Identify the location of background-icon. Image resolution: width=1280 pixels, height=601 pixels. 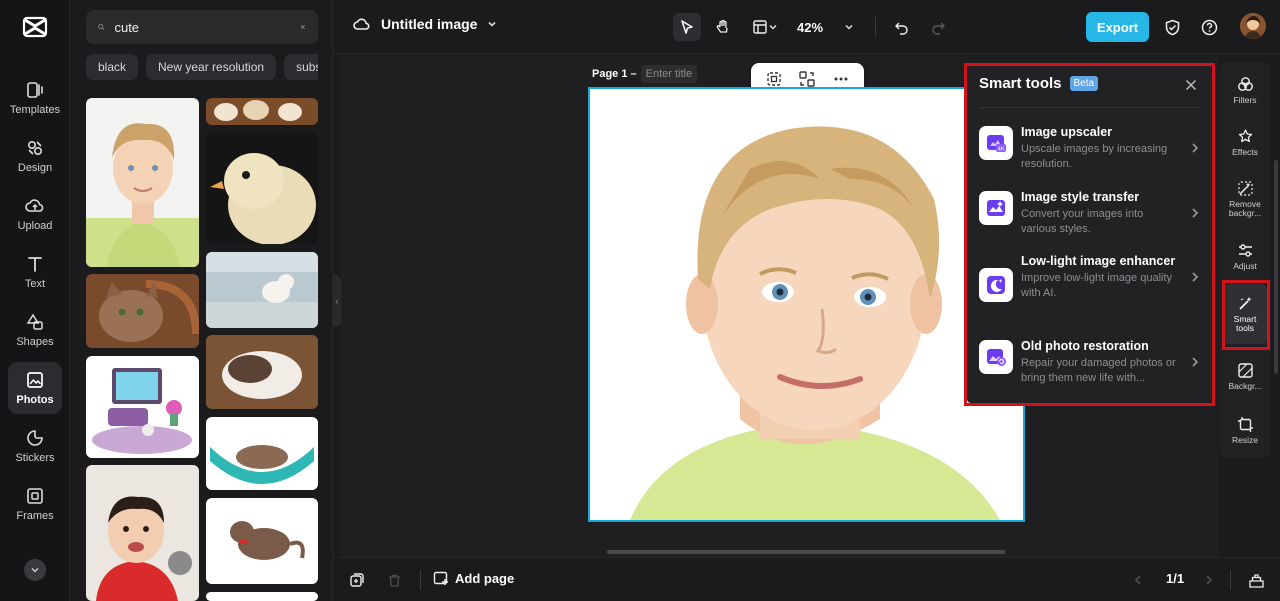
(1245, 370).